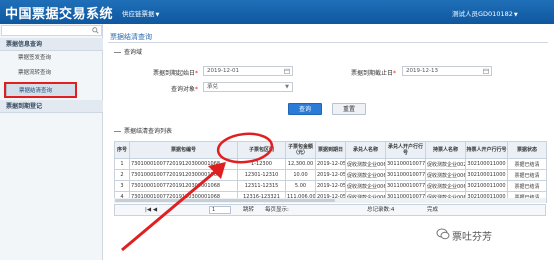 This screenshot has height=260, width=554. Describe the element at coordinates (151, 210) in the screenshot. I see `pager-nav-buttons: |◀ ◀` at that location.